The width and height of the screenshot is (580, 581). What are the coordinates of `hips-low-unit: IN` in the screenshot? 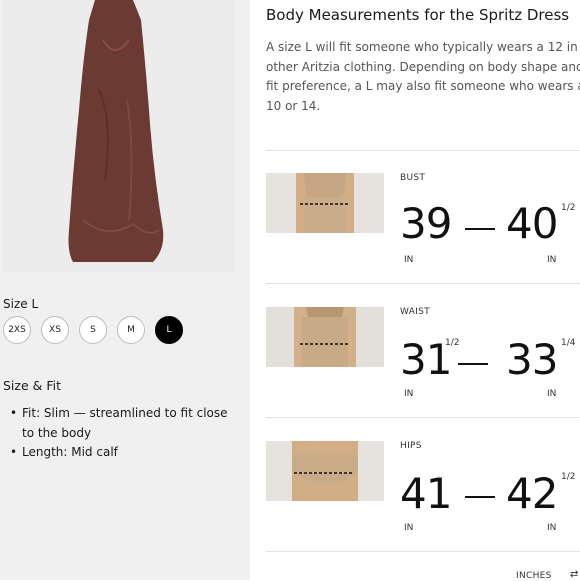 It's located at (409, 528).